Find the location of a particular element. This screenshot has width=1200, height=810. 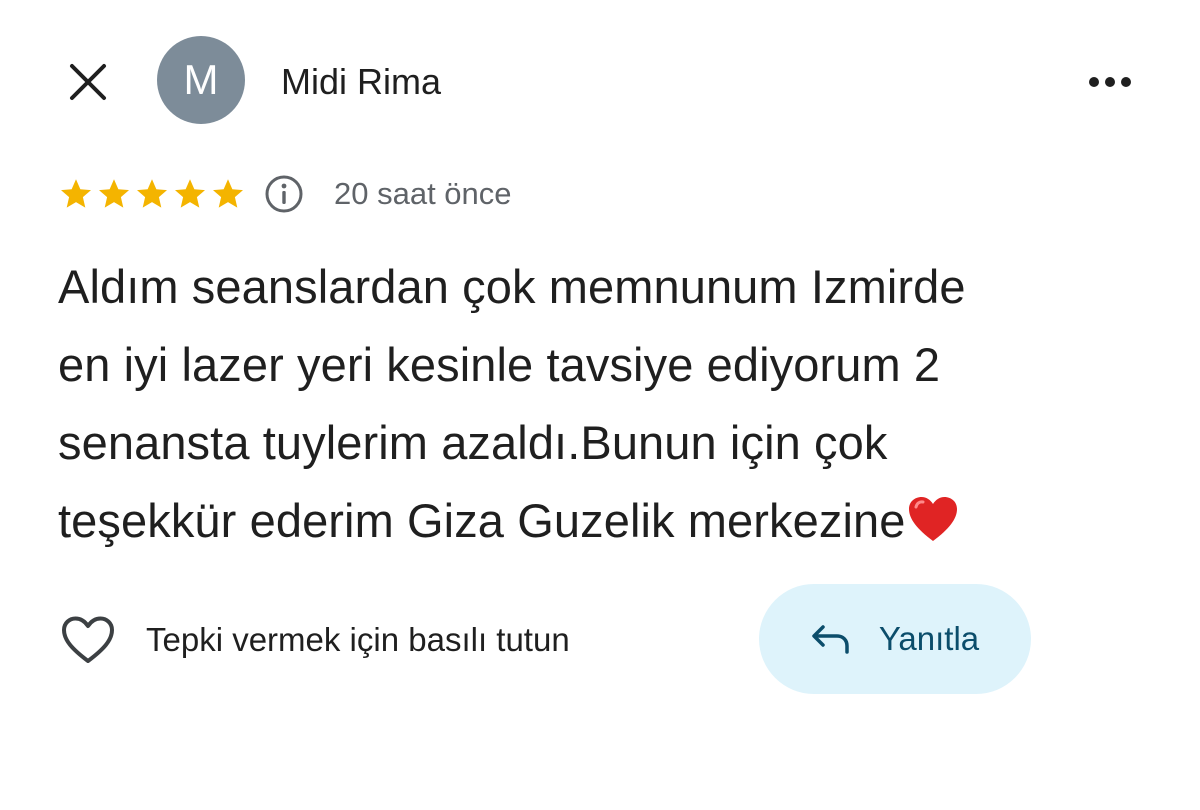

star-rating is located at coordinates (152, 194).